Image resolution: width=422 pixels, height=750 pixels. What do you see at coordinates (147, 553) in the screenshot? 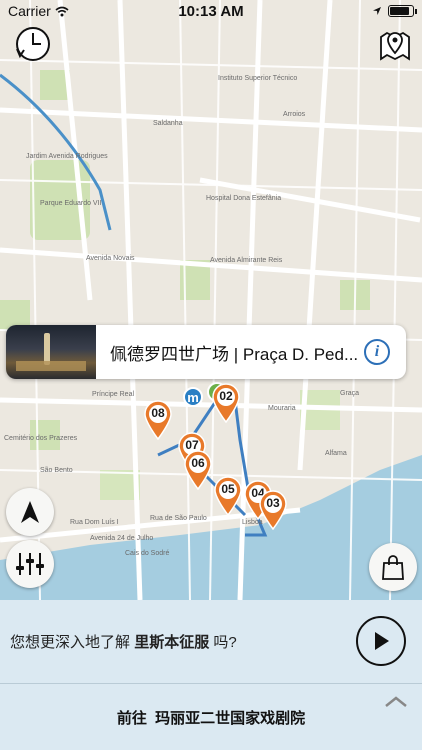
I see `map-label: Cais do Sodré` at bounding box center [147, 553].